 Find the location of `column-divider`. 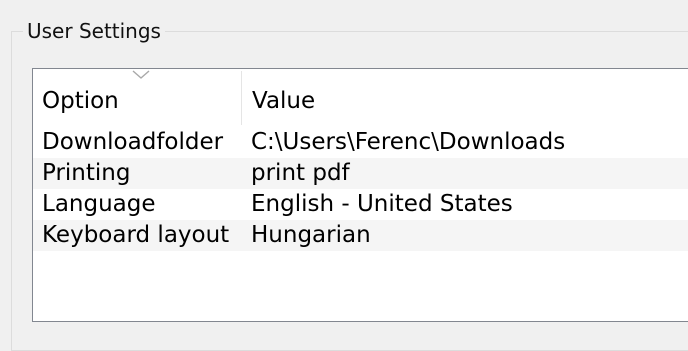

column-divider is located at coordinates (241, 98).